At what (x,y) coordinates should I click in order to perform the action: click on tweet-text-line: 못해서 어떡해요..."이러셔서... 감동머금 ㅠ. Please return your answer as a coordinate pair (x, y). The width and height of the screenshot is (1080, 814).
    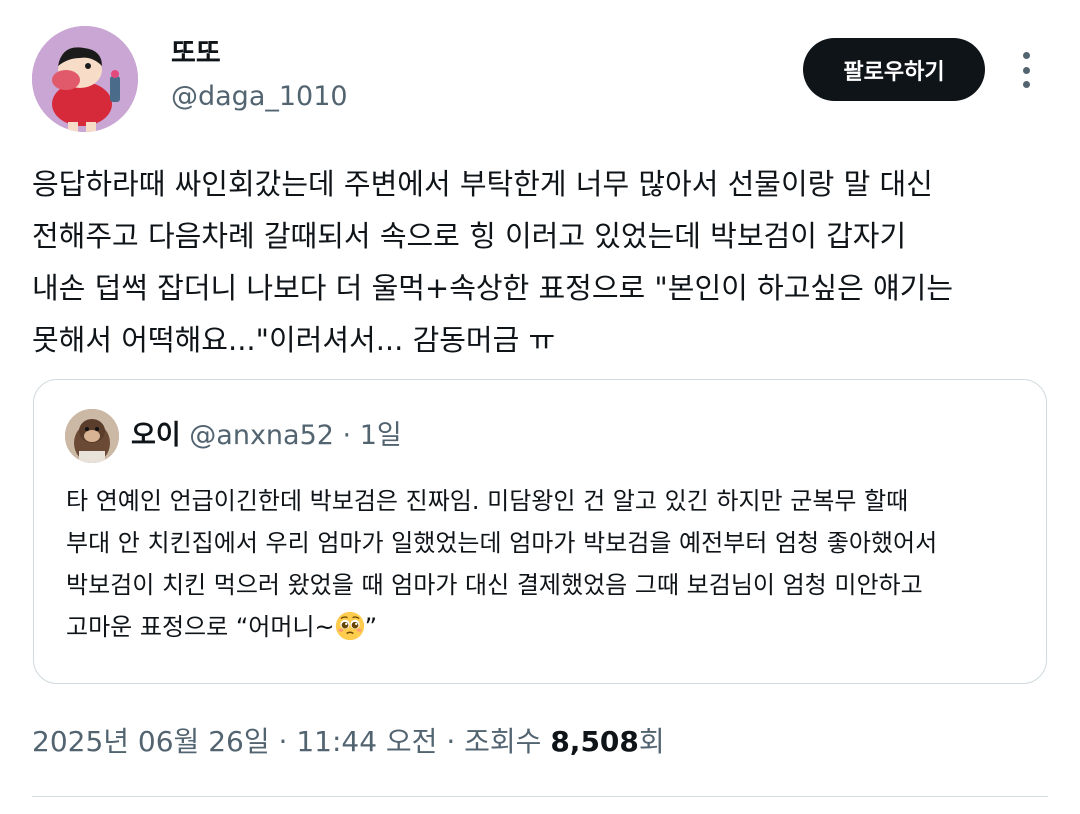
    Looking at the image, I should click on (294, 340).